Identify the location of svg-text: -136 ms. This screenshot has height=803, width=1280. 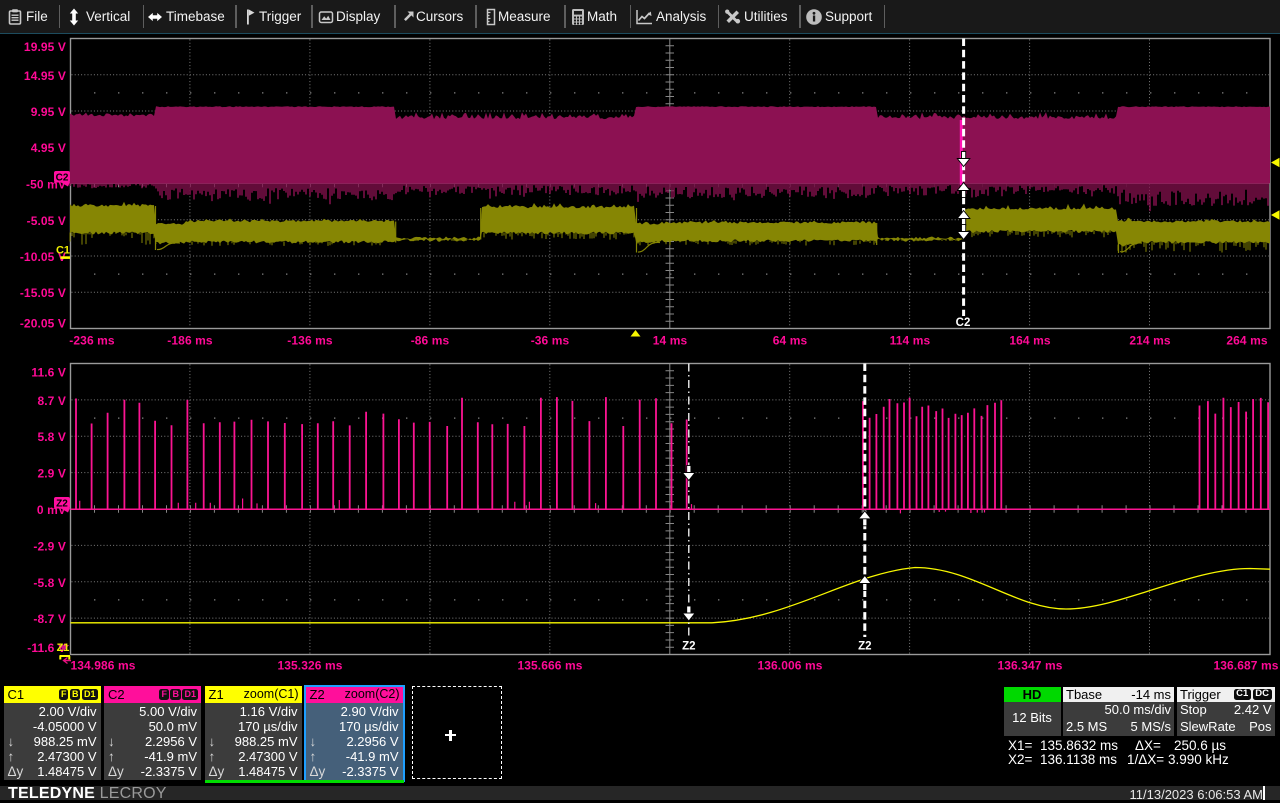
(310, 341).